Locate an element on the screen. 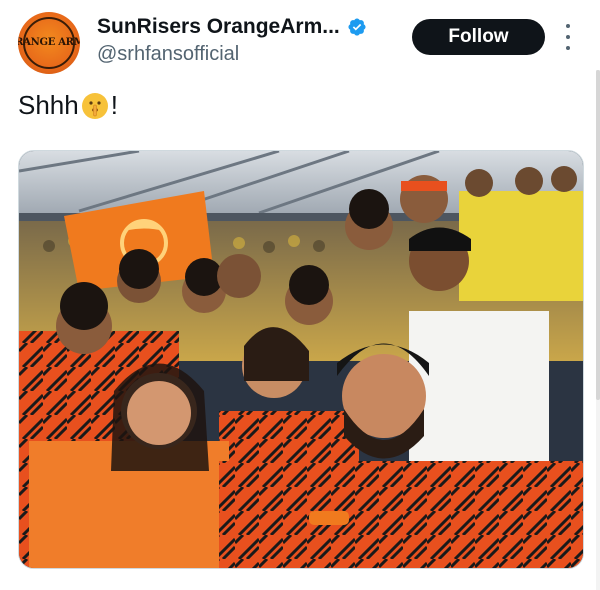  avatar-logo-text: ORANGE ARMY is located at coordinates (49, 42).